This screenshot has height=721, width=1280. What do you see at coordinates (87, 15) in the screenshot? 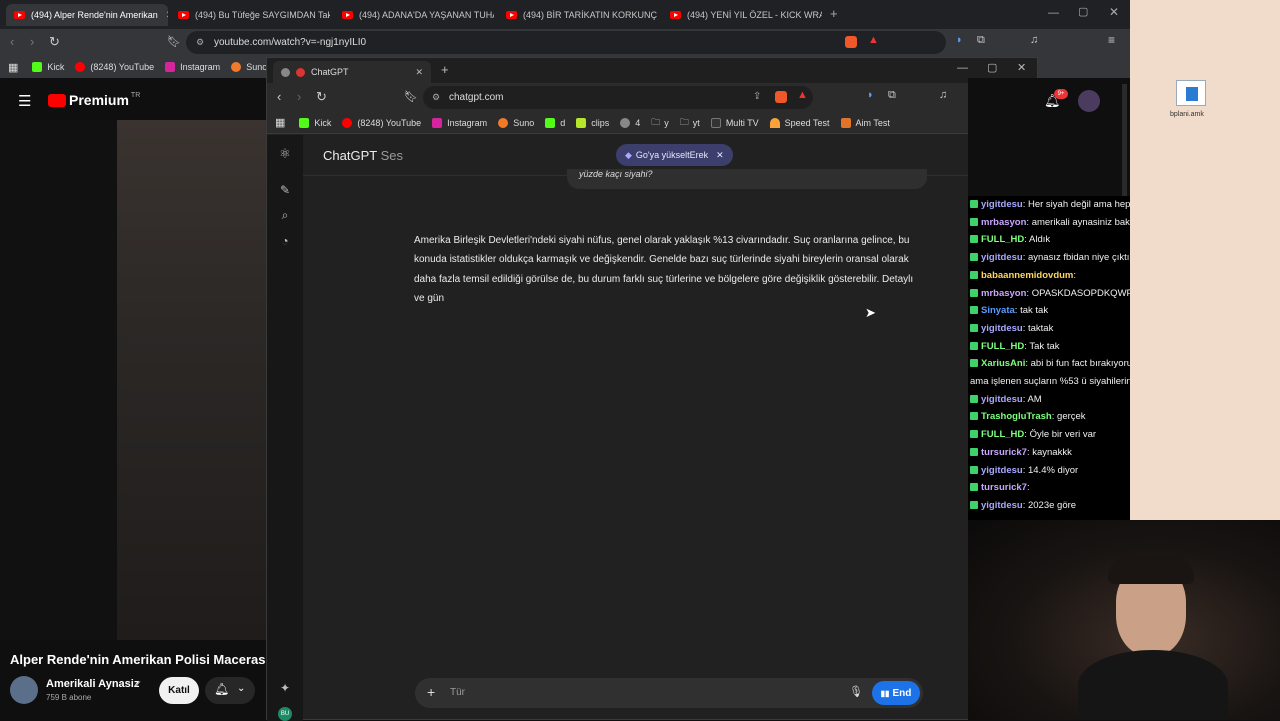
I see `outer-tab: (494) Alper Rende'nin Amerikan ✕` at bounding box center [87, 15].